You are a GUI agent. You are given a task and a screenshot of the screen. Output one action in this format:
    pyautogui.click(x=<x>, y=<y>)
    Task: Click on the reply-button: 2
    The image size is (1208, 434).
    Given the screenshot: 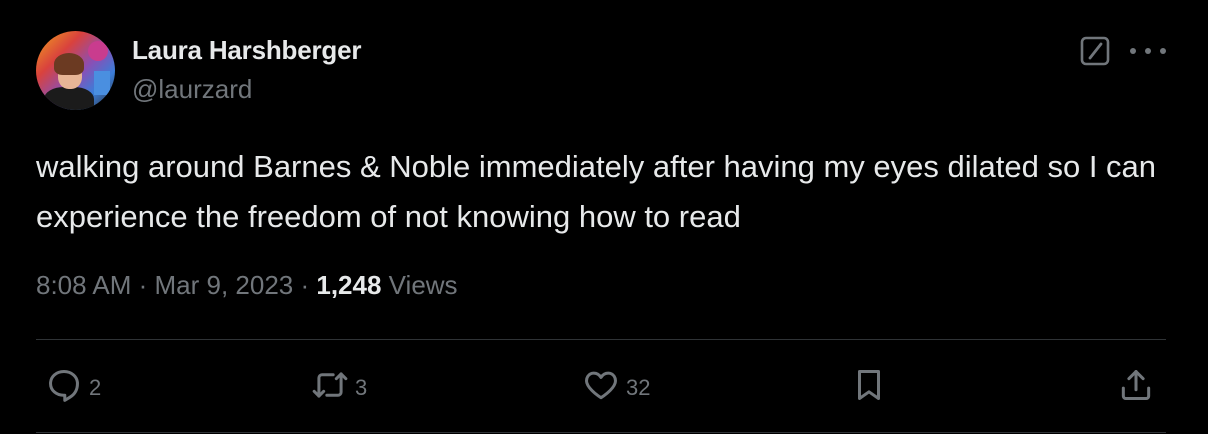 What is the action you would take?
    pyautogui.click(x=73, y=388)
    